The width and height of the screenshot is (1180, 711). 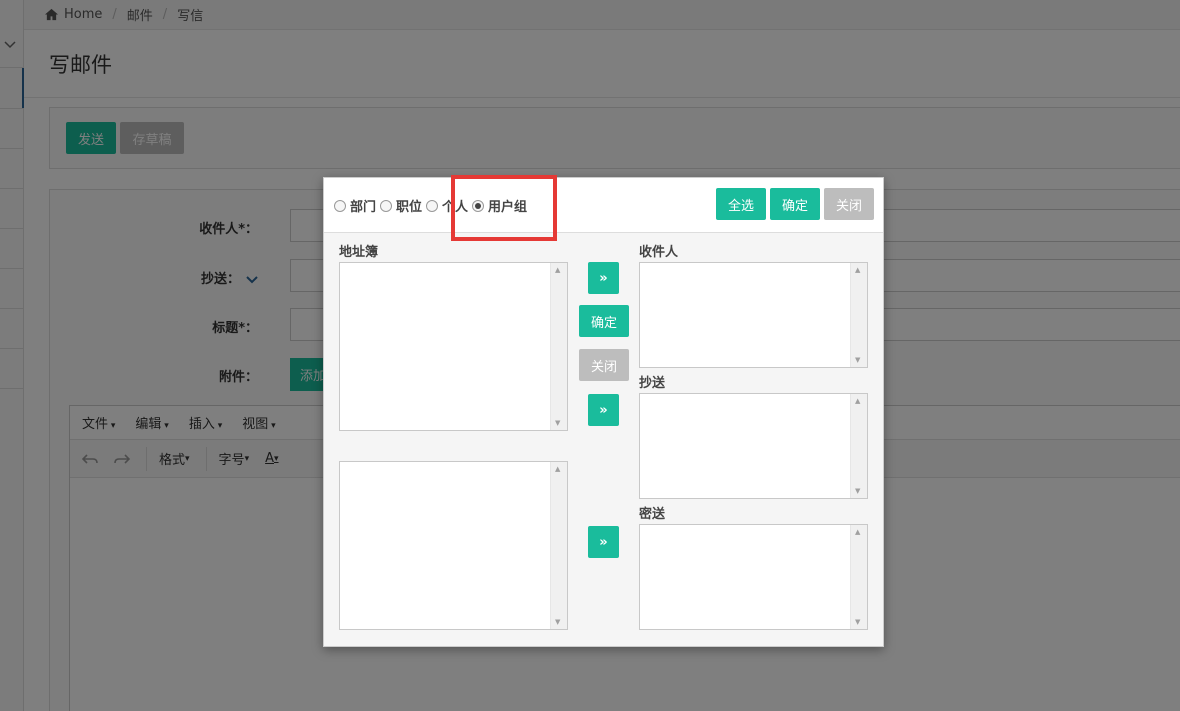 What do you see at coordinates (603, 208) in the screenshot?
I see `dialog-header: 部门 职位 个人 用户组 全选 确定 关闭` at bounding box center [603, 208].